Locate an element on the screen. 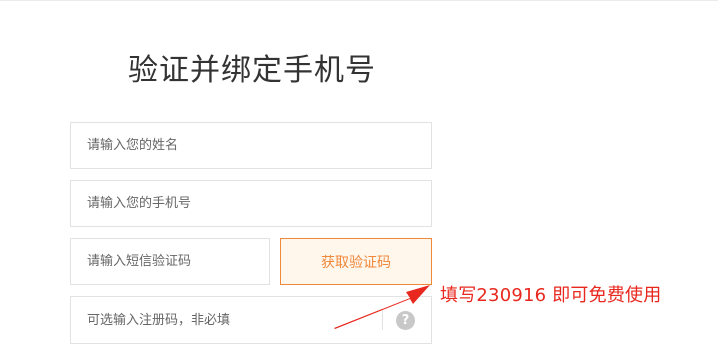 The height and width of the screenshot is (362, 718). page-title: 验证并绑定手机号 is located at coordinates (252, 70).